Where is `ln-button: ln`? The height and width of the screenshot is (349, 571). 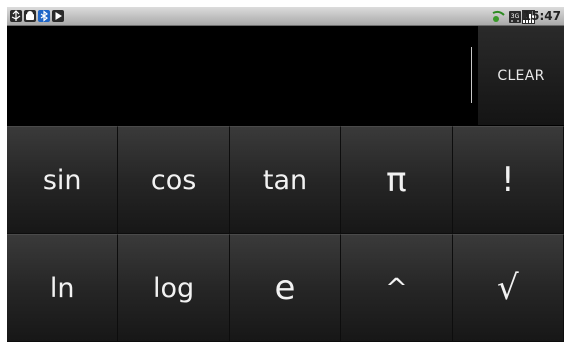 ln-button: ln is located at coordinates (63, 288).